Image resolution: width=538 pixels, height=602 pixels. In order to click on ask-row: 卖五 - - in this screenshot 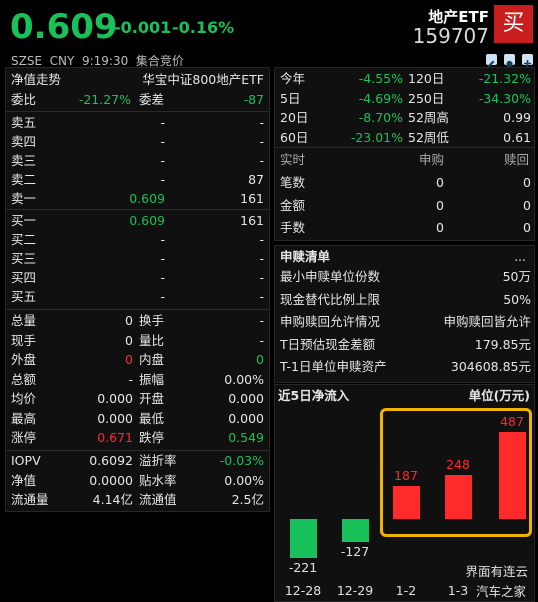, I will do `click(137, 122)`.